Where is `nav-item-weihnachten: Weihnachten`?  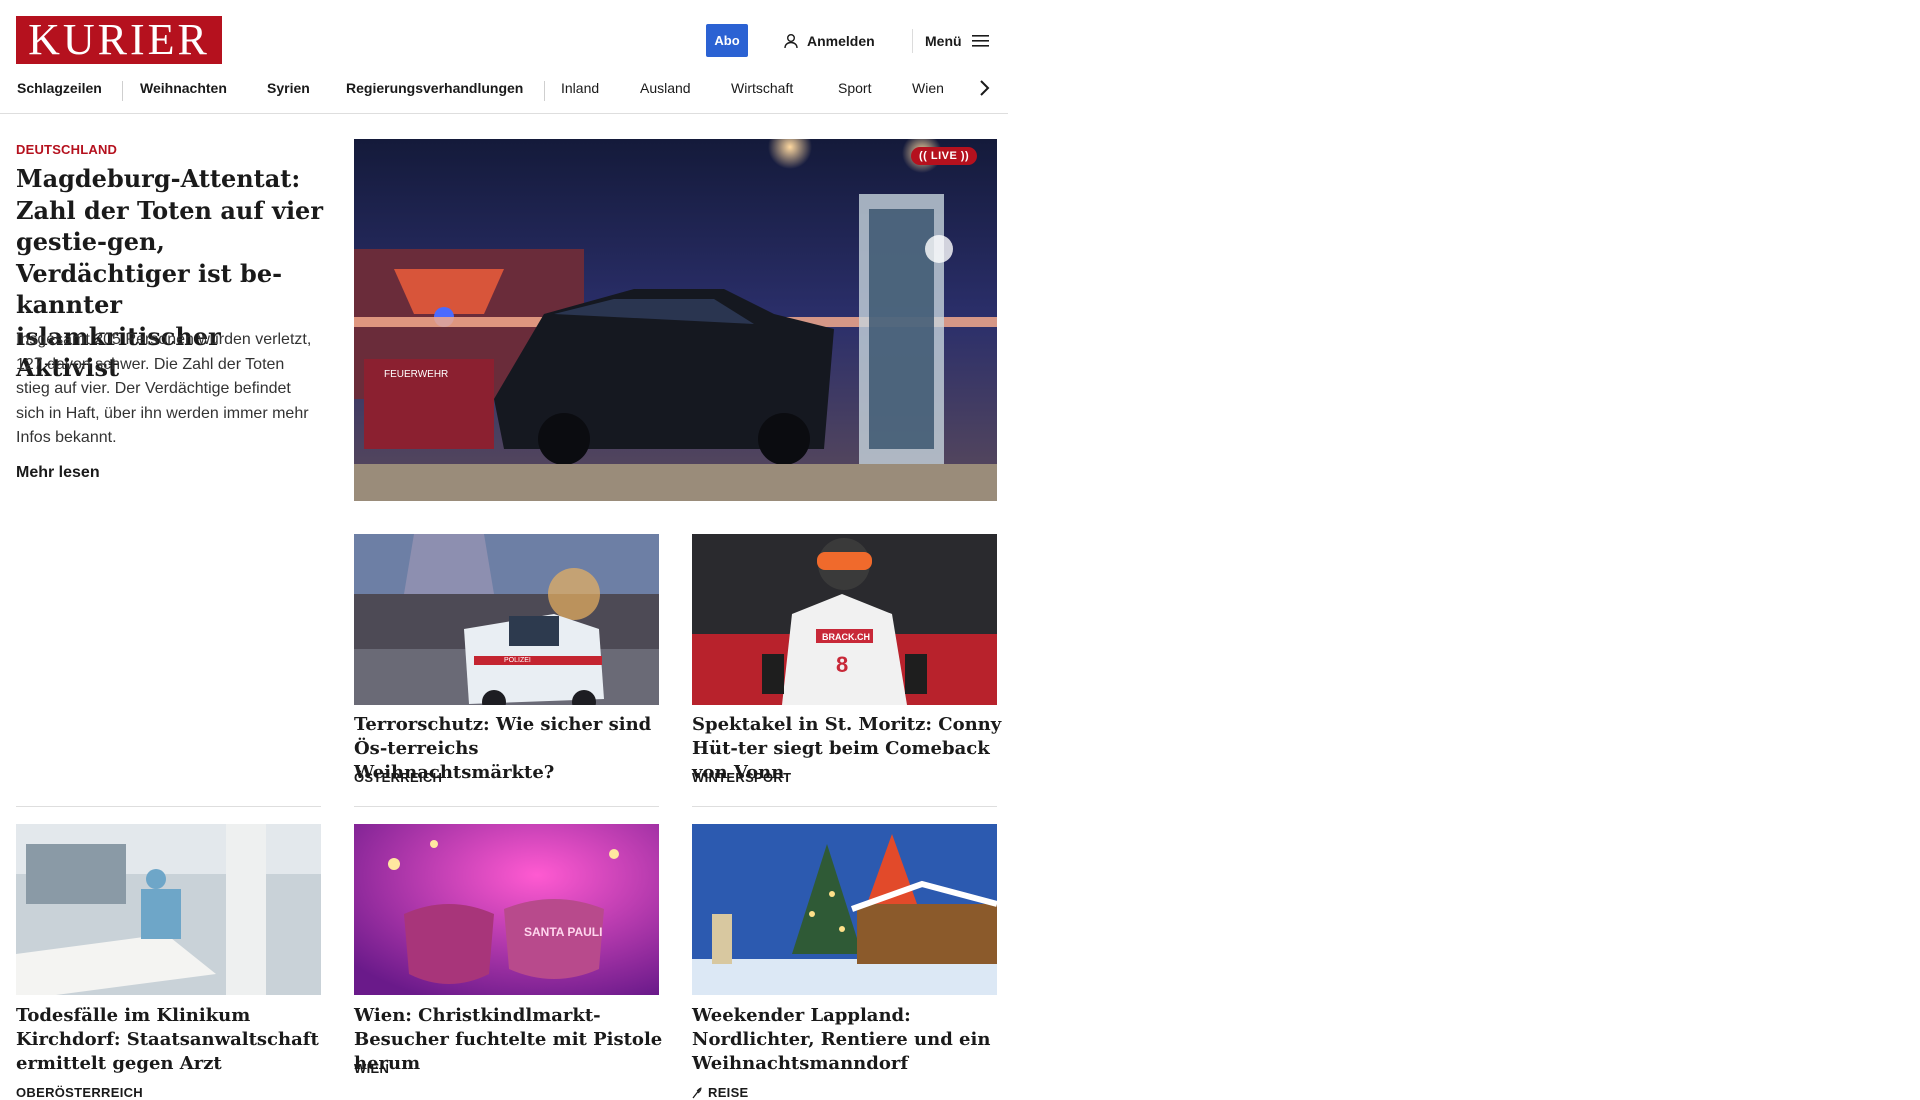
nav-item-weihnachten: Weihnachten is located at coordinates (183, 88).